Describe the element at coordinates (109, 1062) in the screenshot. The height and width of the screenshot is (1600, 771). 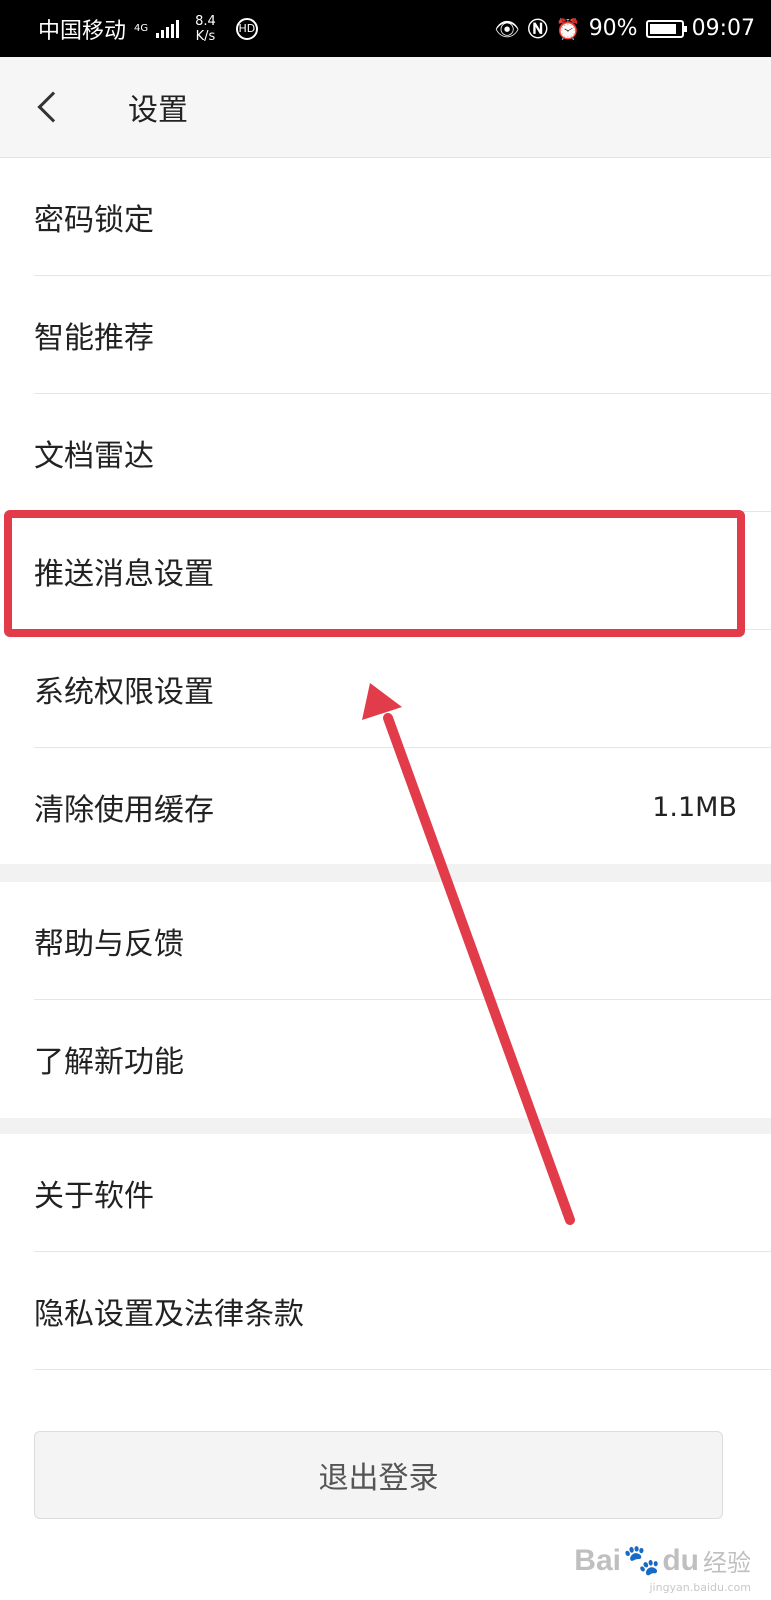
I see `setting-label: 了解新功能` at that location.